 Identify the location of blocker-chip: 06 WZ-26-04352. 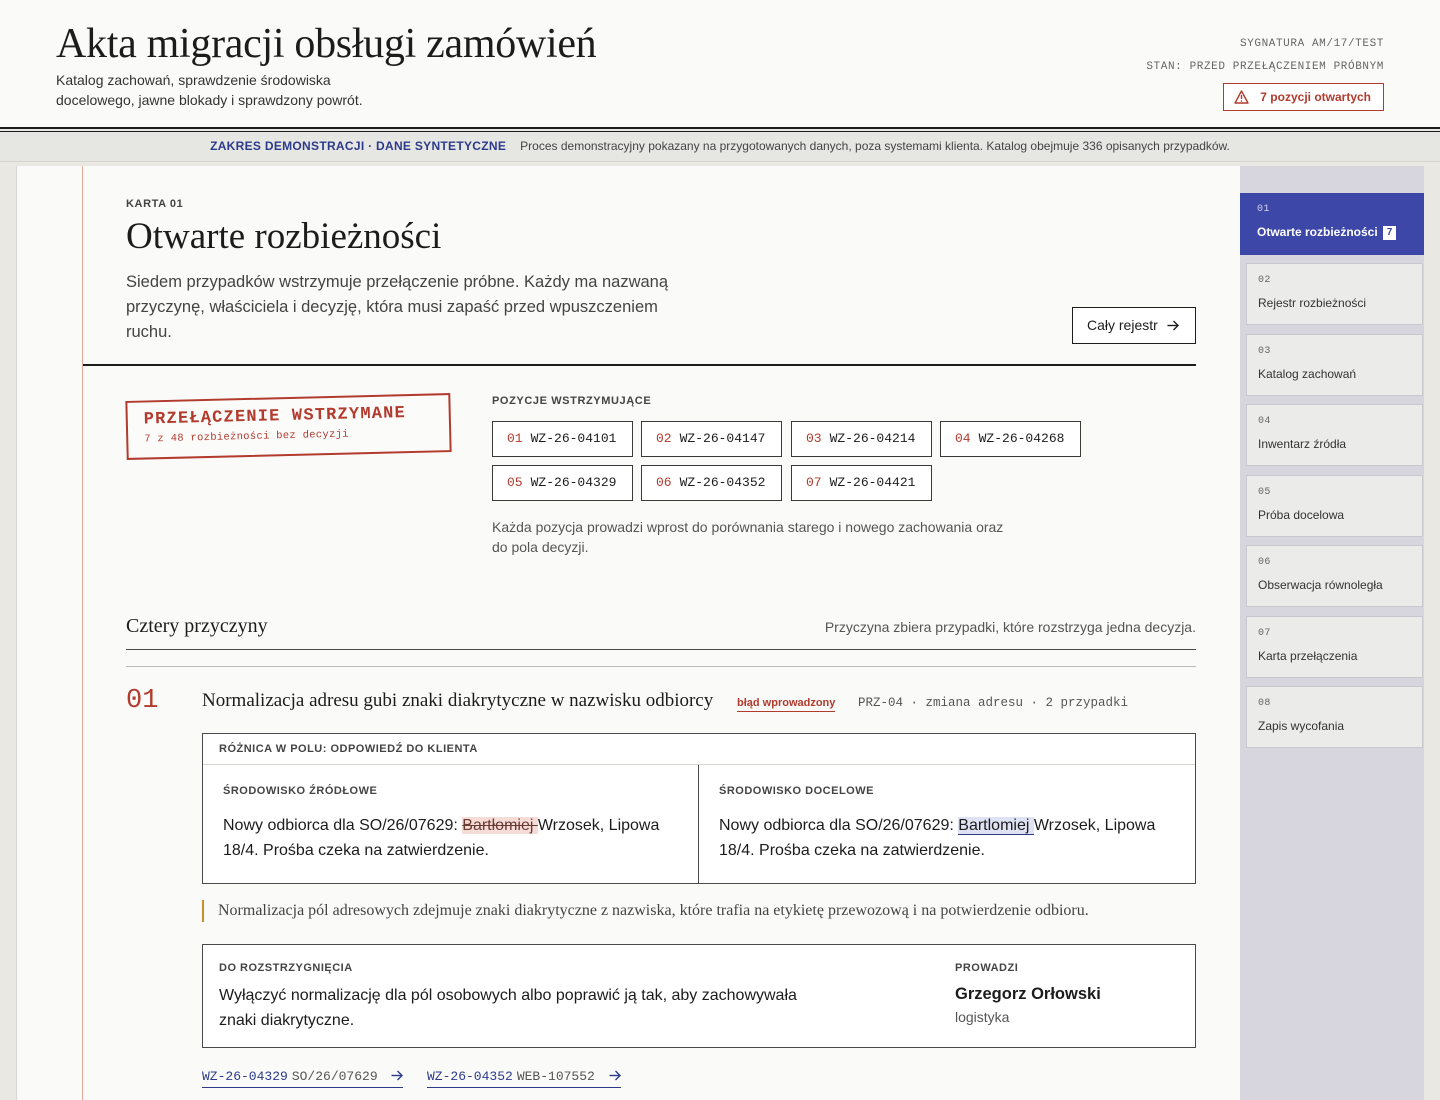
(711, 483).